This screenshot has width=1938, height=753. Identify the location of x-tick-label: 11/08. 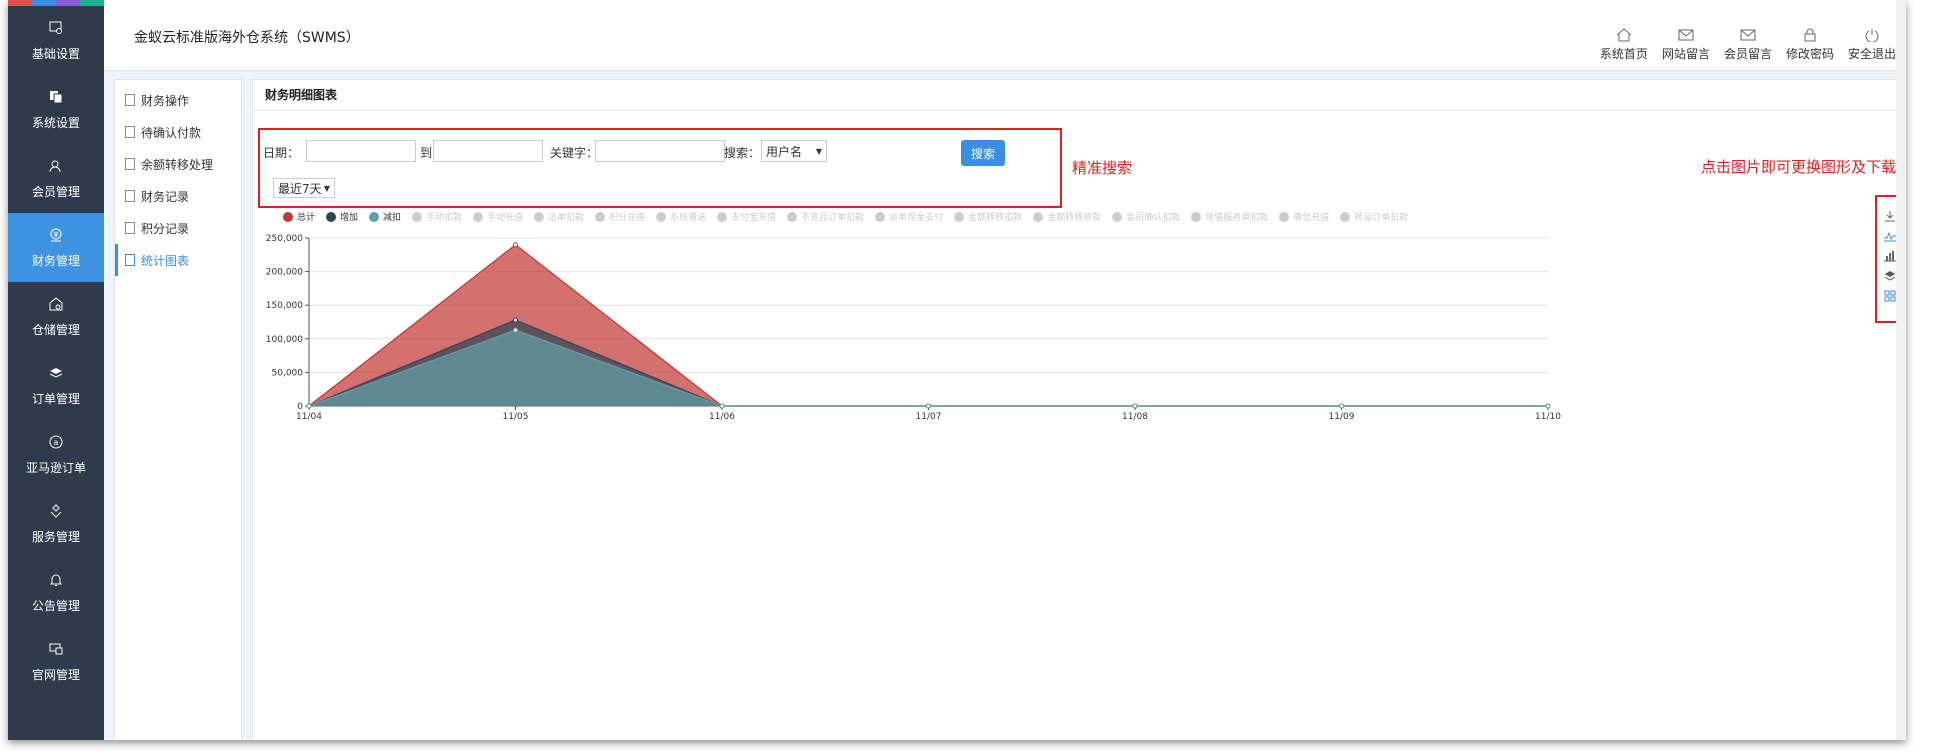
(1135, 417).